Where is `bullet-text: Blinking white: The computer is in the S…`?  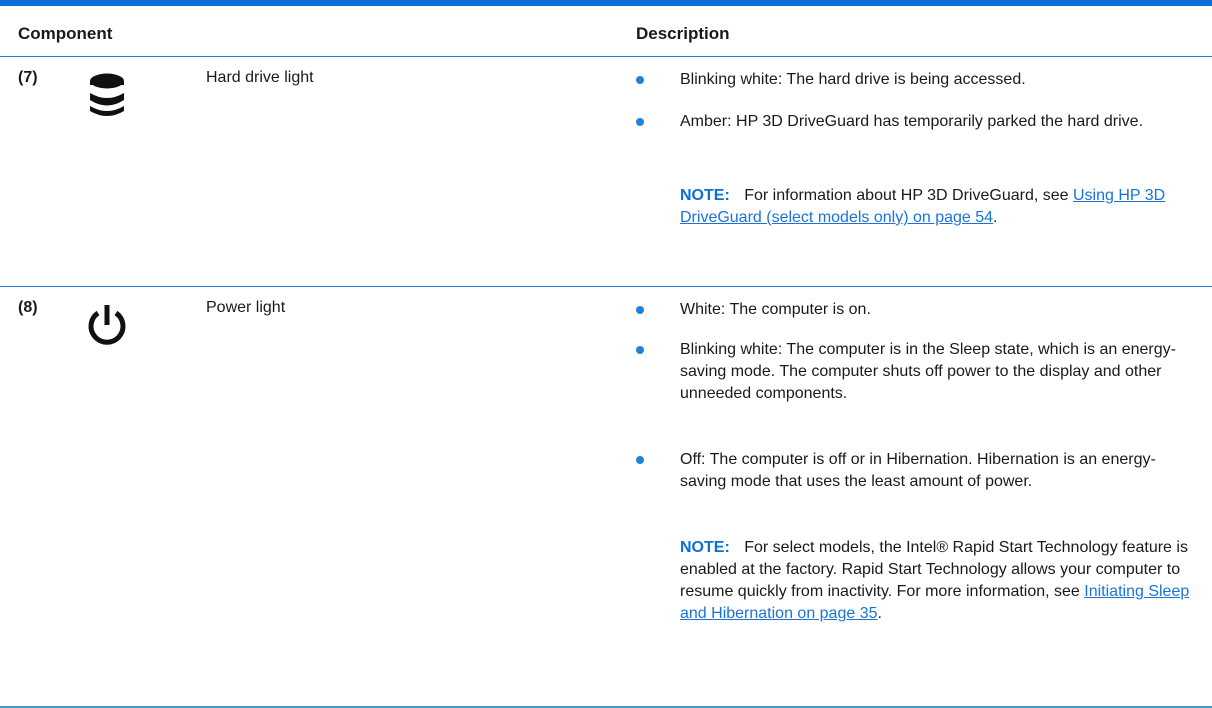 bullet-text: Blinking white: The computer is in the S… is located at coordinates (928, 371).